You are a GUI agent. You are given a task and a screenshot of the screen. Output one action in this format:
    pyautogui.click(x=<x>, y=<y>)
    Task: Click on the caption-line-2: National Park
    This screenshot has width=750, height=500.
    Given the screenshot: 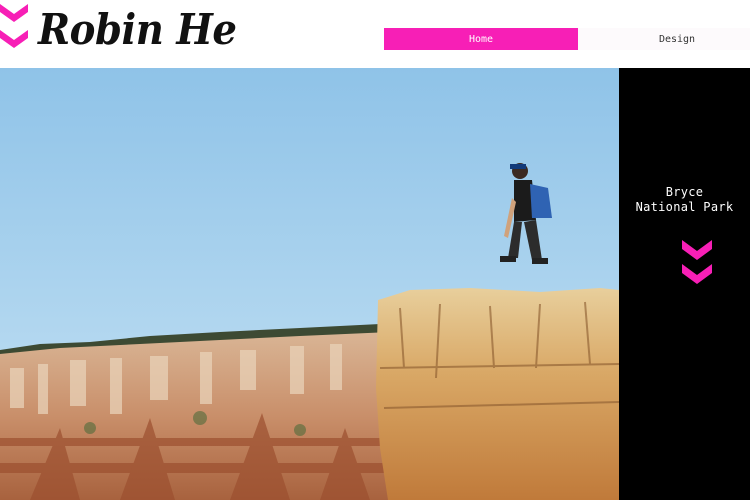 What is the action you would take?
    pyautogui.click(x=684, y=207)
    